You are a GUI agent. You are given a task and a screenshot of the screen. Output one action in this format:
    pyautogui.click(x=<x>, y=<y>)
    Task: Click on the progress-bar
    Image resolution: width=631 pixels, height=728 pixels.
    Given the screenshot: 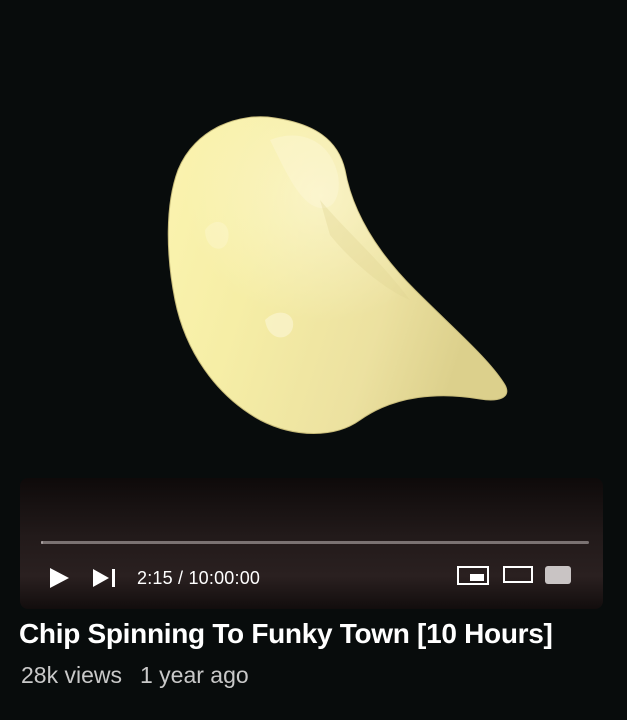 What is the action you would take?
    pyautogui.click(x=315, y=542)
    